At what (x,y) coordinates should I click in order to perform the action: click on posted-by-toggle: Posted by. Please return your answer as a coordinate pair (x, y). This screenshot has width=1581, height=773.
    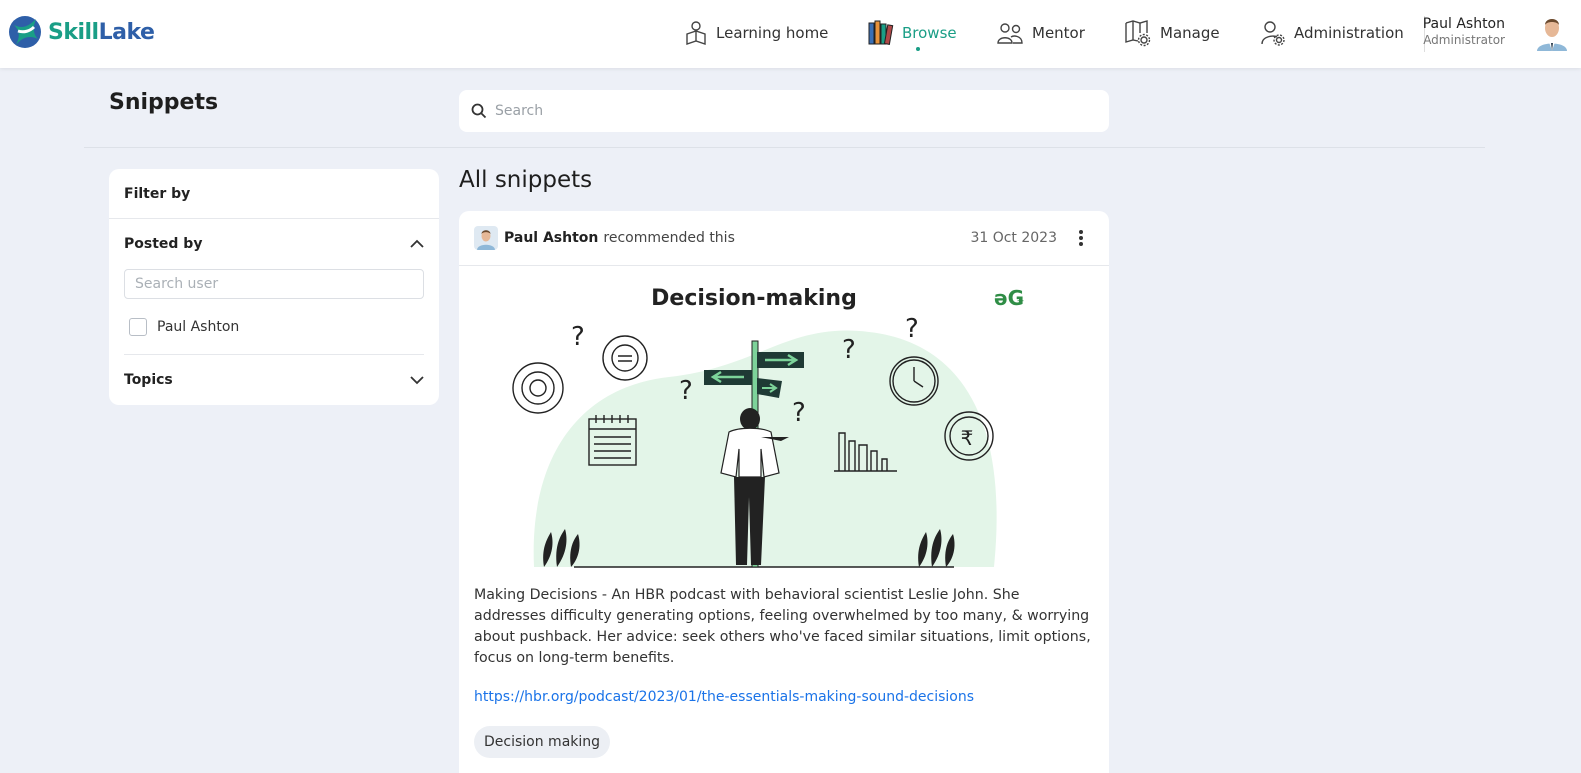
    Looking at the image, I should click on (274, 244).